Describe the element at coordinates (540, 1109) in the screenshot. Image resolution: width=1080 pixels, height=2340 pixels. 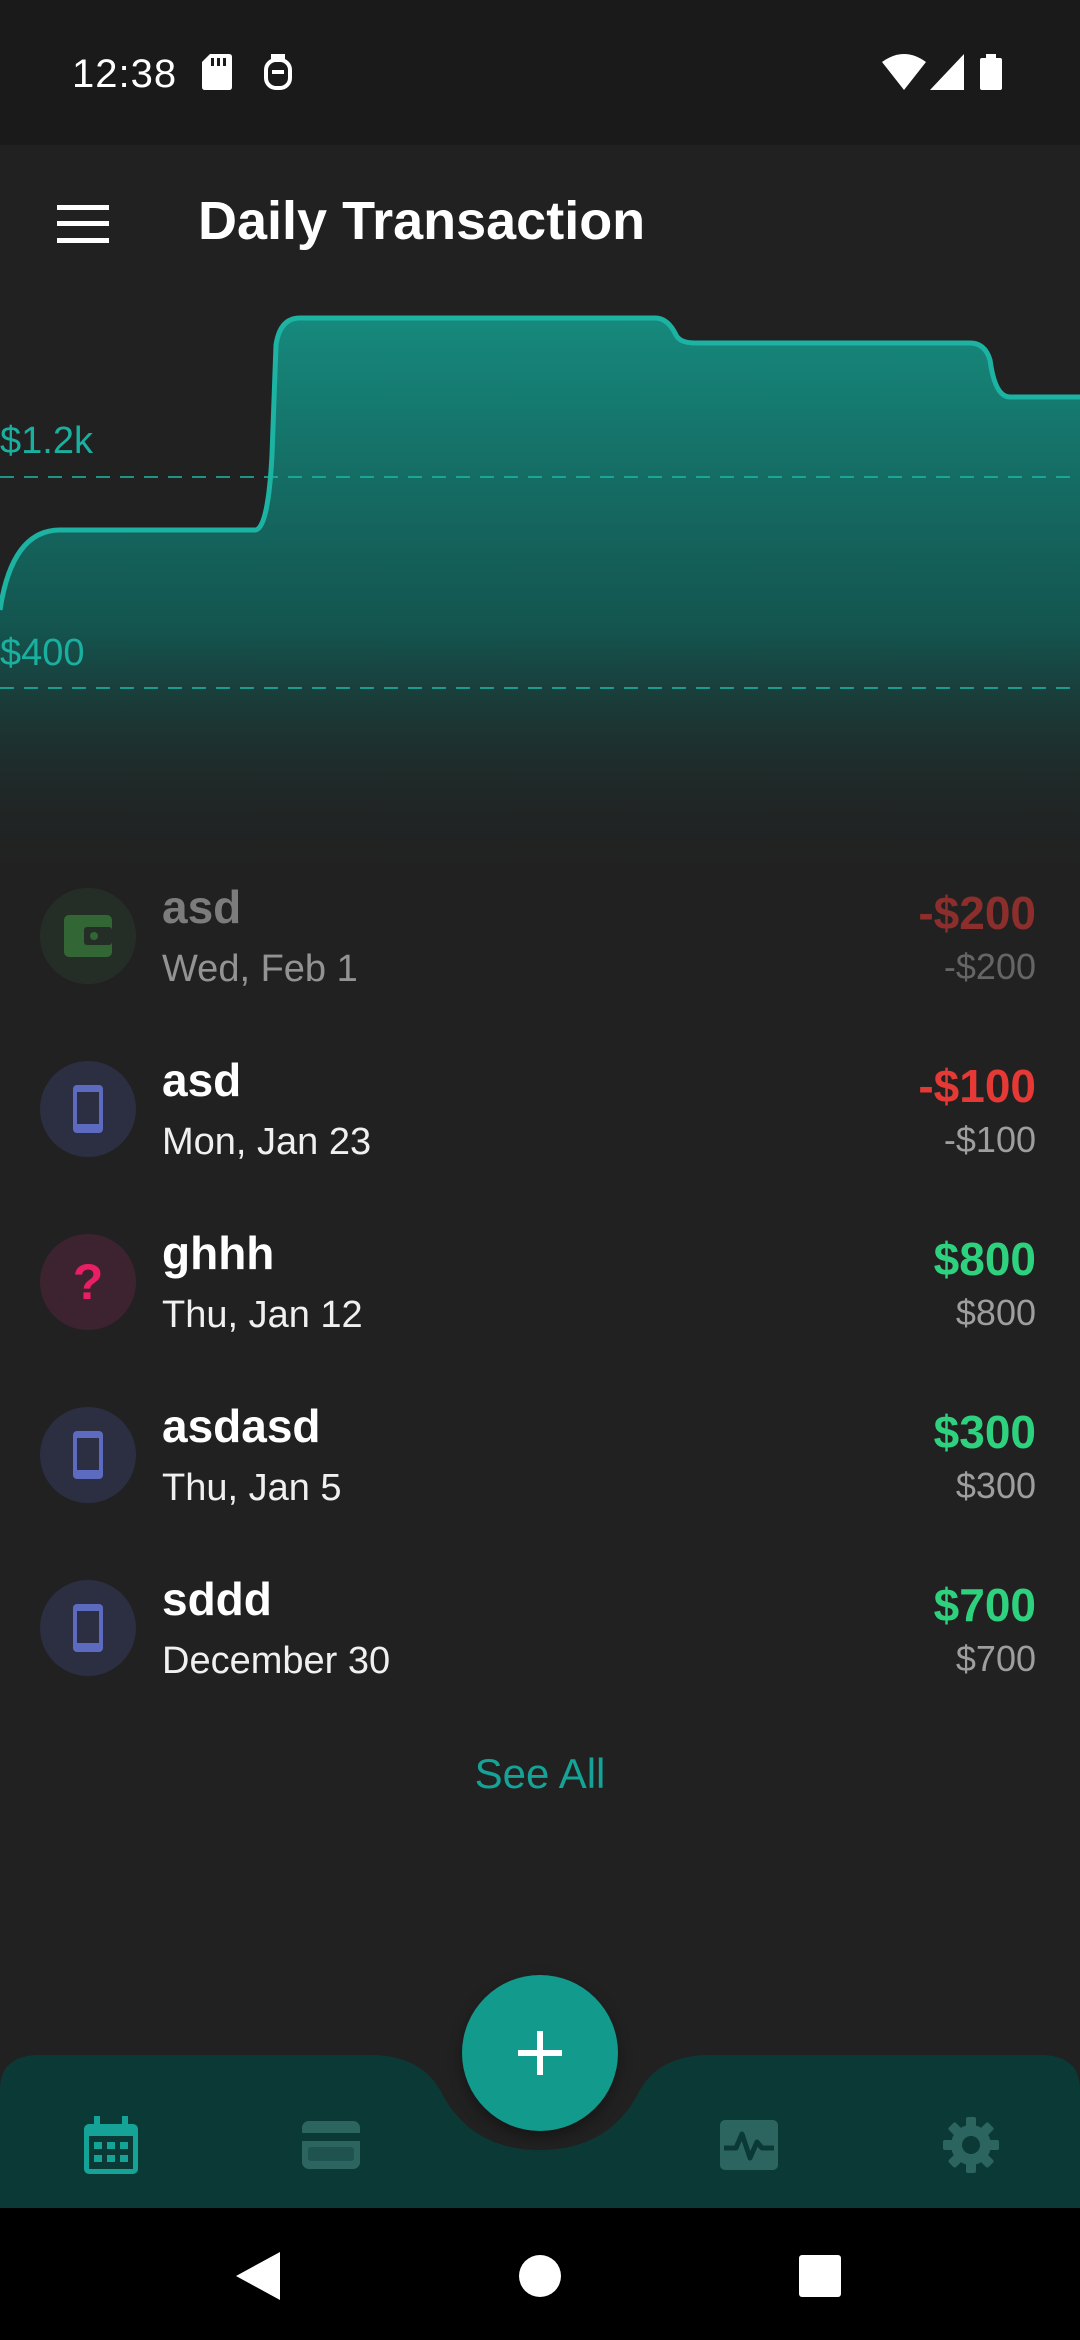
I see `list-item: asd Mon, Jan 23 -$100 -$100` at that location.